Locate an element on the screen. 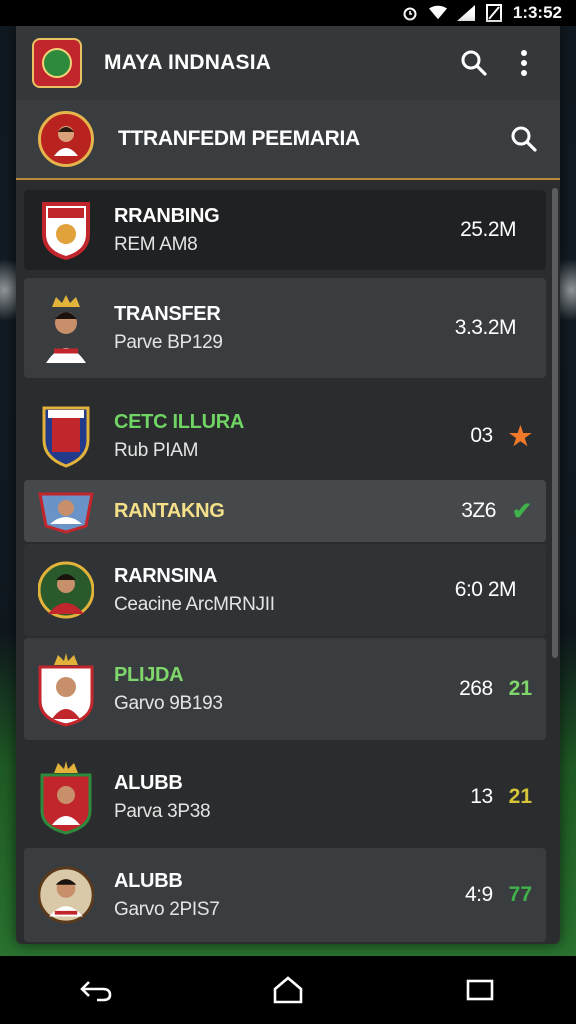  check-icon: ✔ is located at coordinates (521, 511).